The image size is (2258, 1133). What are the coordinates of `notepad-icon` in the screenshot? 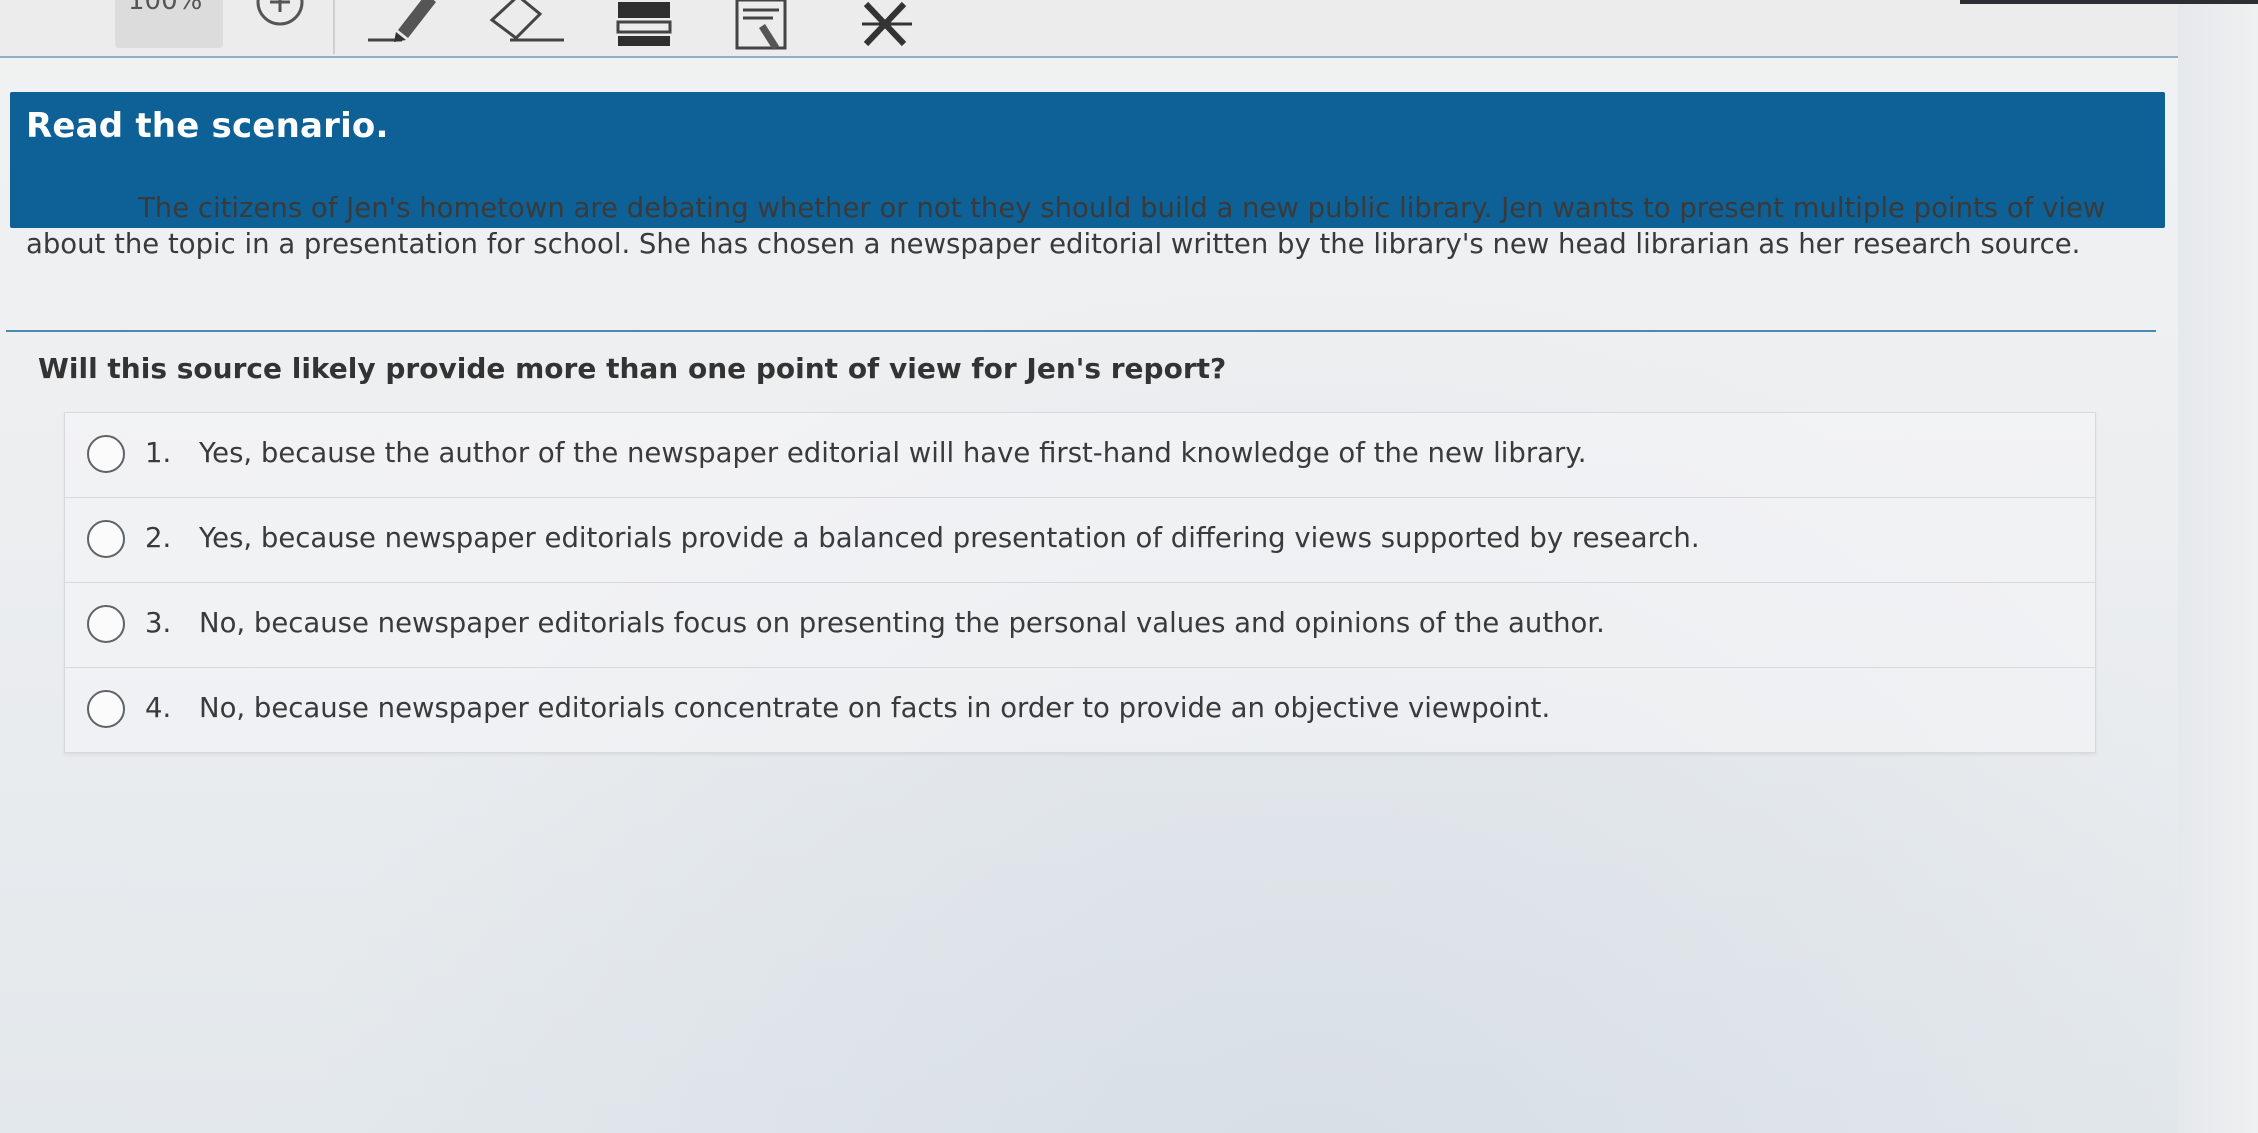 It's located at (763, 25).